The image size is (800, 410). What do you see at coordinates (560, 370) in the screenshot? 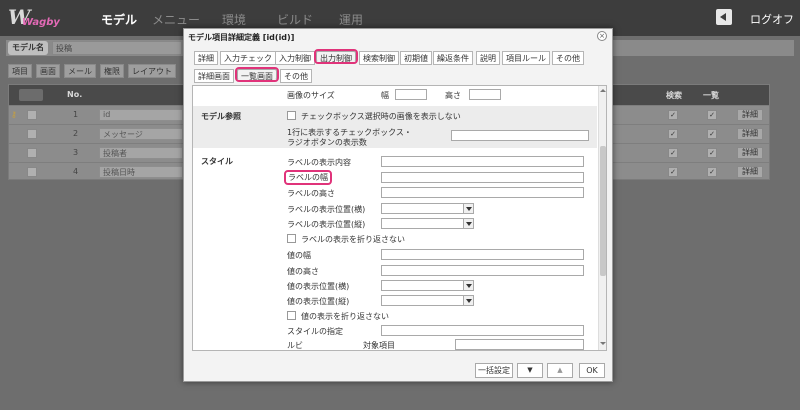
I see `move-up-button: ▲` at bounding box center [560, 370].